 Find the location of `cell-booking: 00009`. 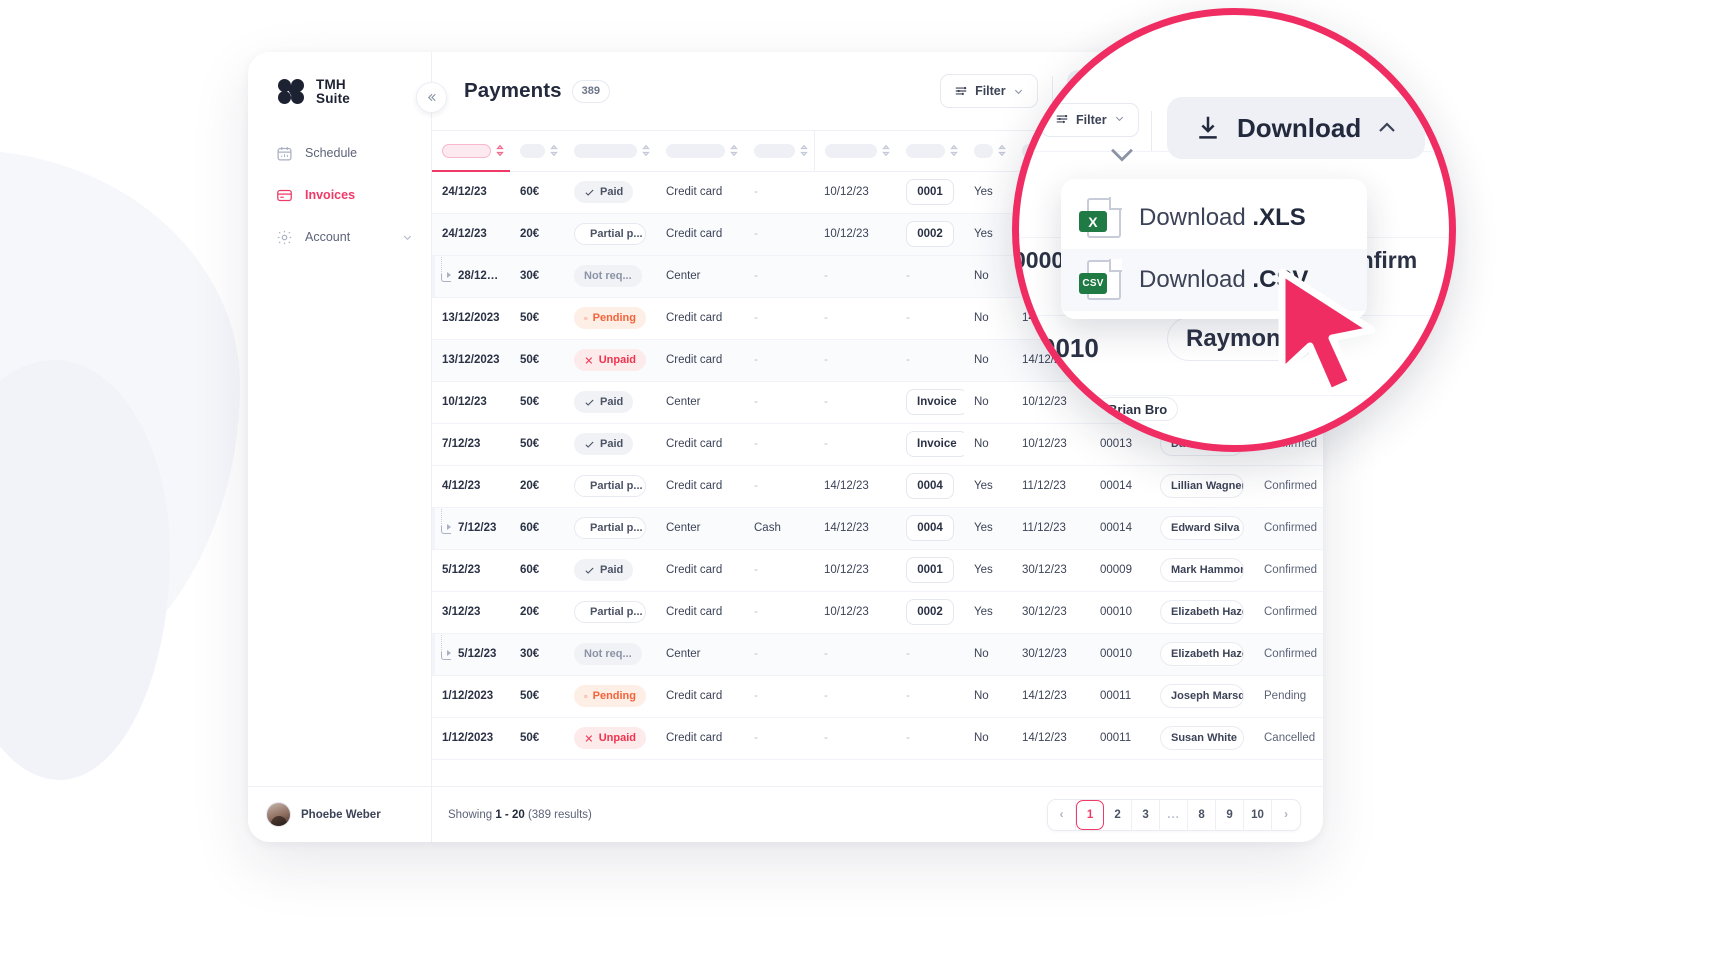

cell-booking: 00009 is located at coordinates (1120, 570).